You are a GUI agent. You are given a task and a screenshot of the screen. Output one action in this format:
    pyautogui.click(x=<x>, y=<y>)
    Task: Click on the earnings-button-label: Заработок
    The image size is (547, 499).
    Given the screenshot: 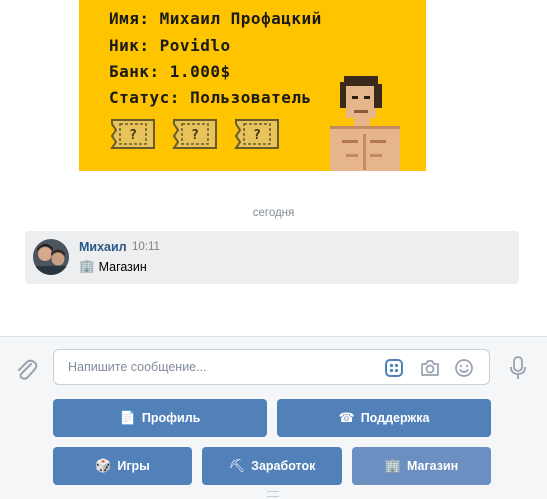 What is the action you would take?
    pyautogui.click(x=283, y=466)
    